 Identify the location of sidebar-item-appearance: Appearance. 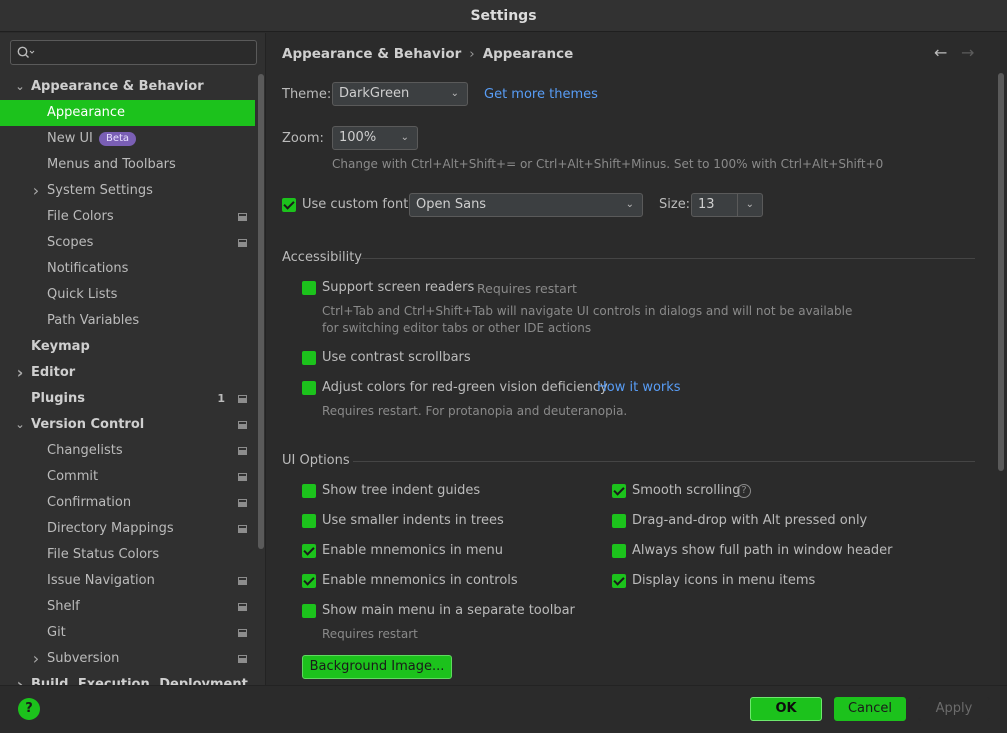
(127, 113).